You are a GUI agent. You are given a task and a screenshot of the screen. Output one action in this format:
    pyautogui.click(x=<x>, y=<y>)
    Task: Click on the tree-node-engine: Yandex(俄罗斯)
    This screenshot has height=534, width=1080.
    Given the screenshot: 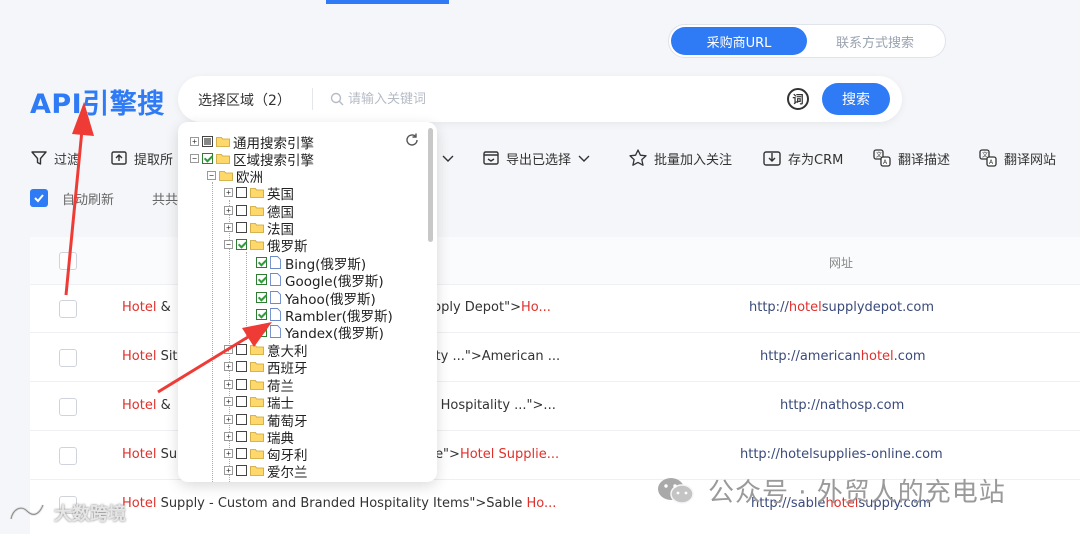 What is the action you would take?
    pyautogui.click(x=320, y=332)
    